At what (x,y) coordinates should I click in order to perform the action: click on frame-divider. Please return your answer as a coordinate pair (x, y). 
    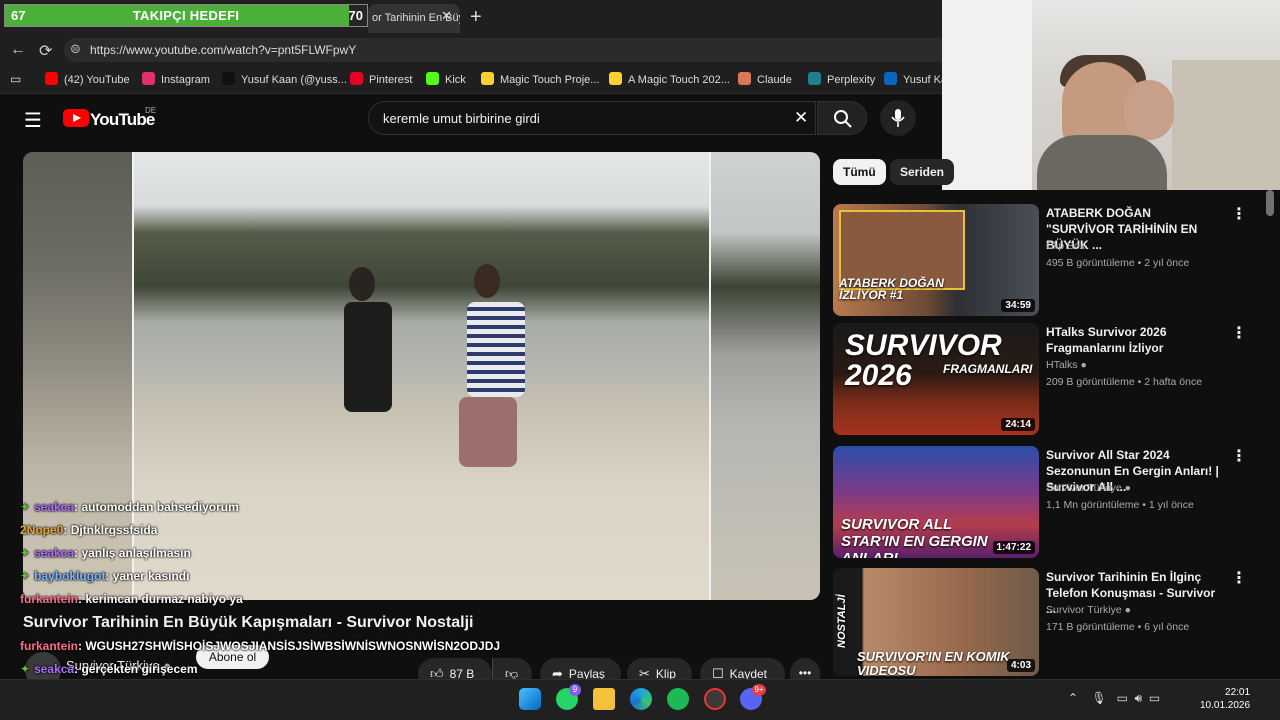
    Looking at the image, I should click on (710, 376).